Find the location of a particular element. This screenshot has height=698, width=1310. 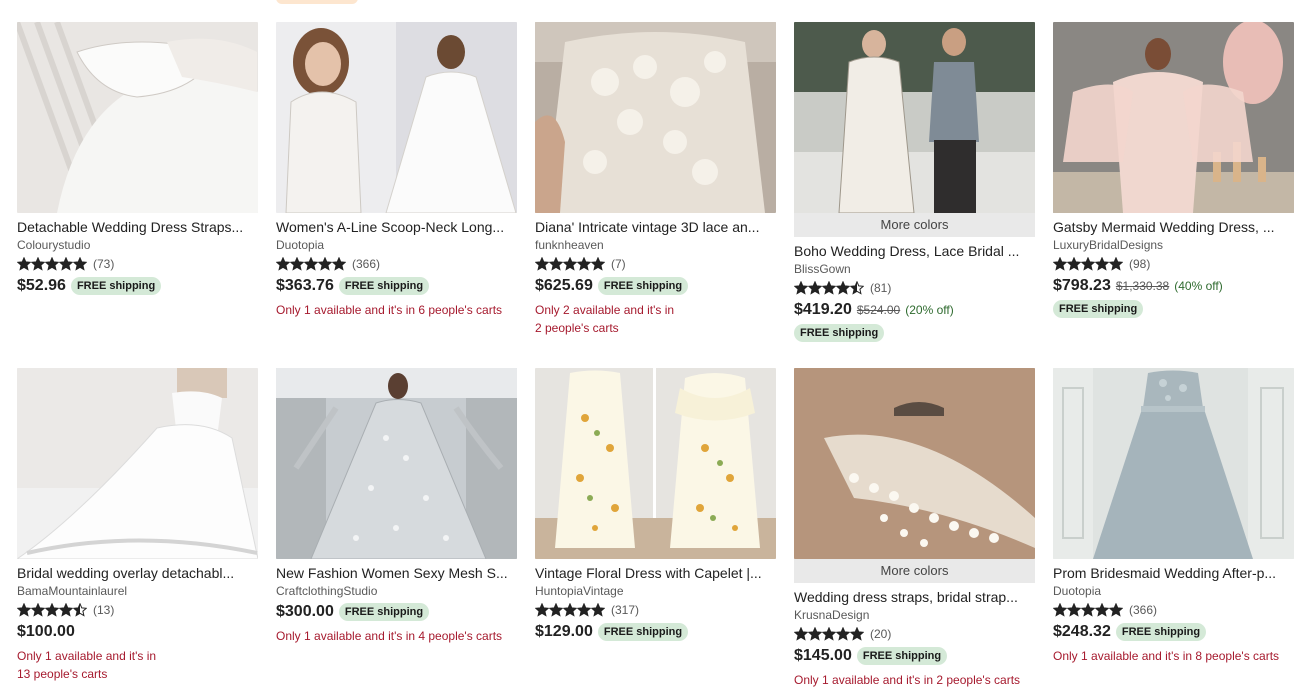

rating: (366) is located at coordinates (1173, 610).